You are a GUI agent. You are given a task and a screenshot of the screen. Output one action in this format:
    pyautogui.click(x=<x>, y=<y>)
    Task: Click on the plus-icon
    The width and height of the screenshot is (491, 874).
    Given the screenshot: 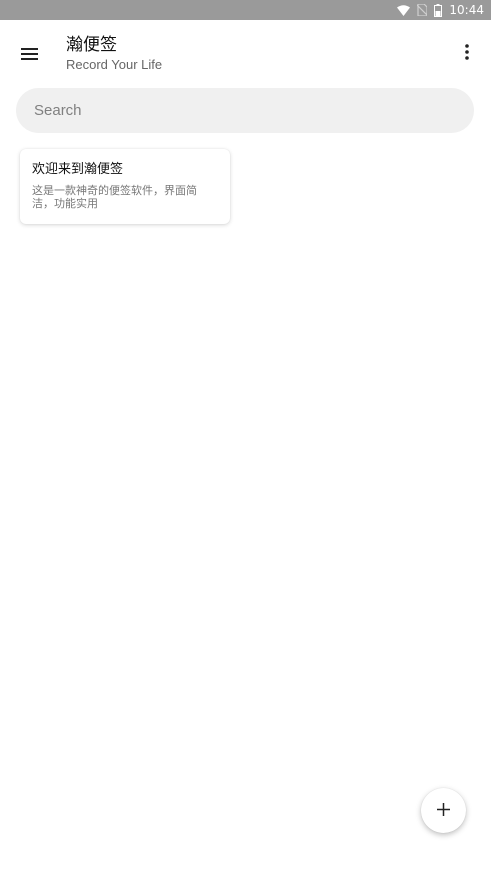 What is the action you would take?
    pyautogui.click(x=443, y=810)
    